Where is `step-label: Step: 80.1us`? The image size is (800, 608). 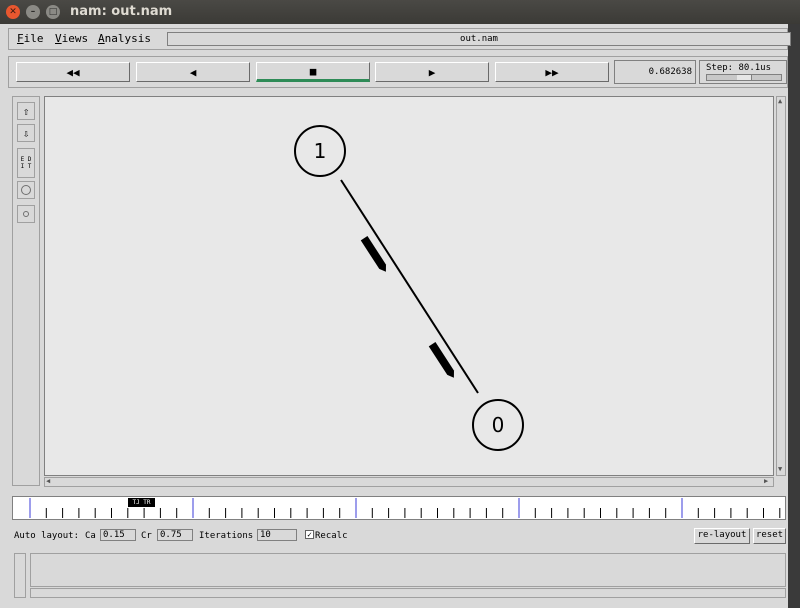
step-label: Step: 80.1us is located at coordinates (739, 68).